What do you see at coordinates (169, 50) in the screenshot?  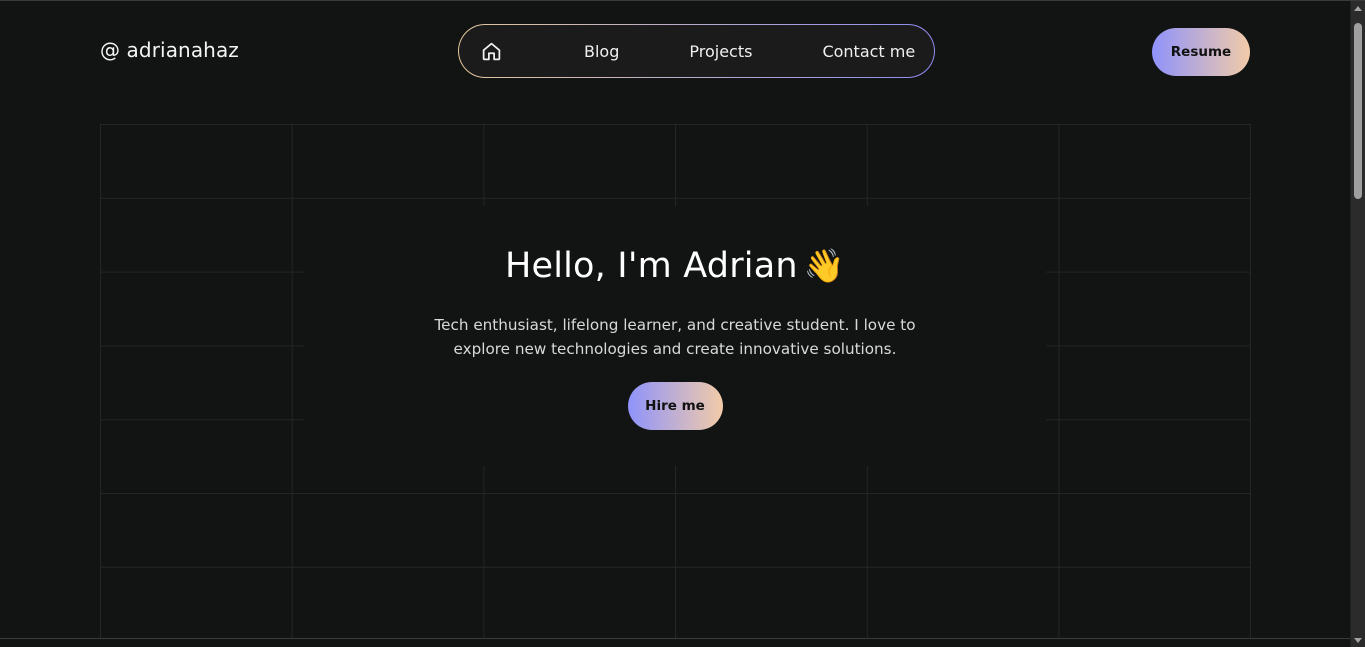 I see `site-logo: @ adrianahaz` at bounding box center [169, 50].